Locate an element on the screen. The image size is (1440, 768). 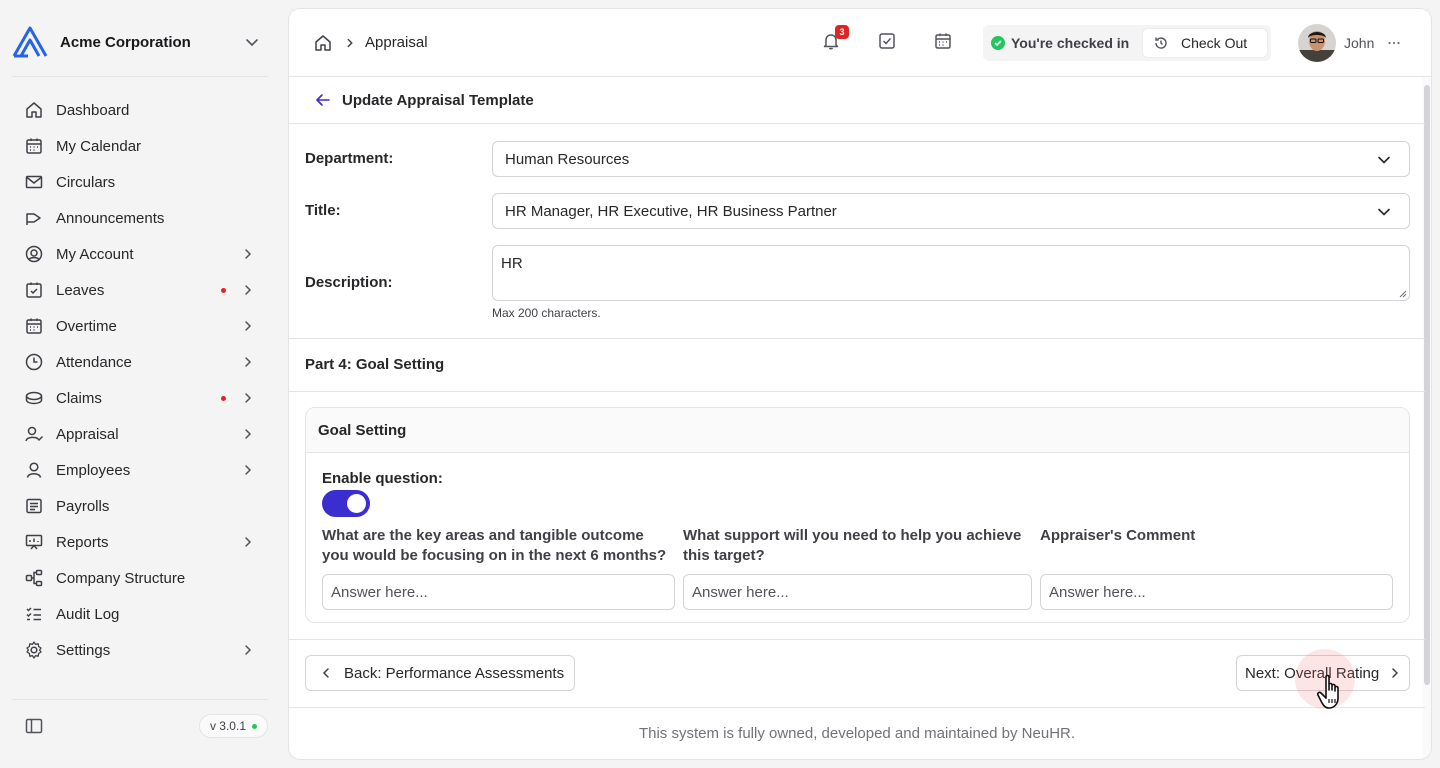
enable-question-toggle is located at coordinates (346, 503).